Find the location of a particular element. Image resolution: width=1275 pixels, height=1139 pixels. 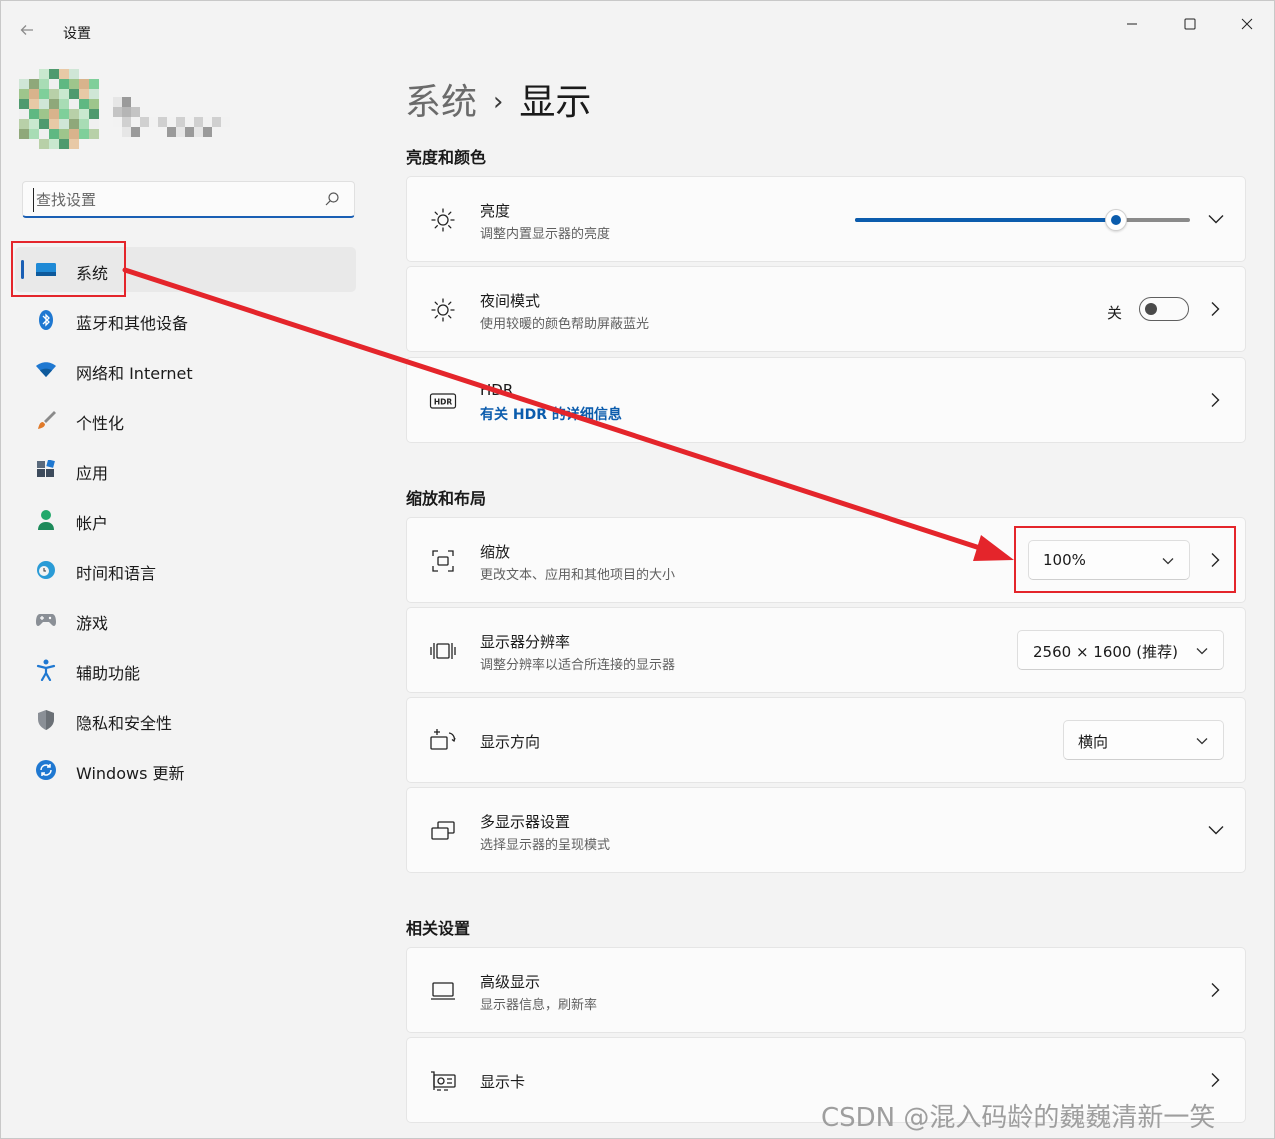

orientation-card: 显示方向 横向 is located at coordinates (826, 740).